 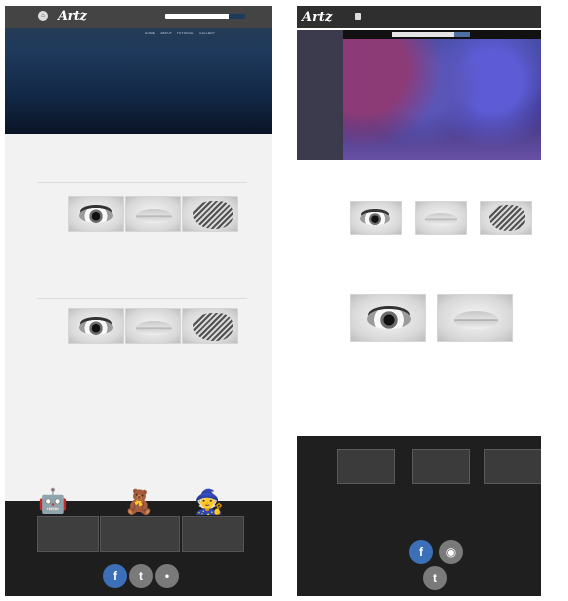 I want to click on social-icon: •, so click(x=167, y=576).